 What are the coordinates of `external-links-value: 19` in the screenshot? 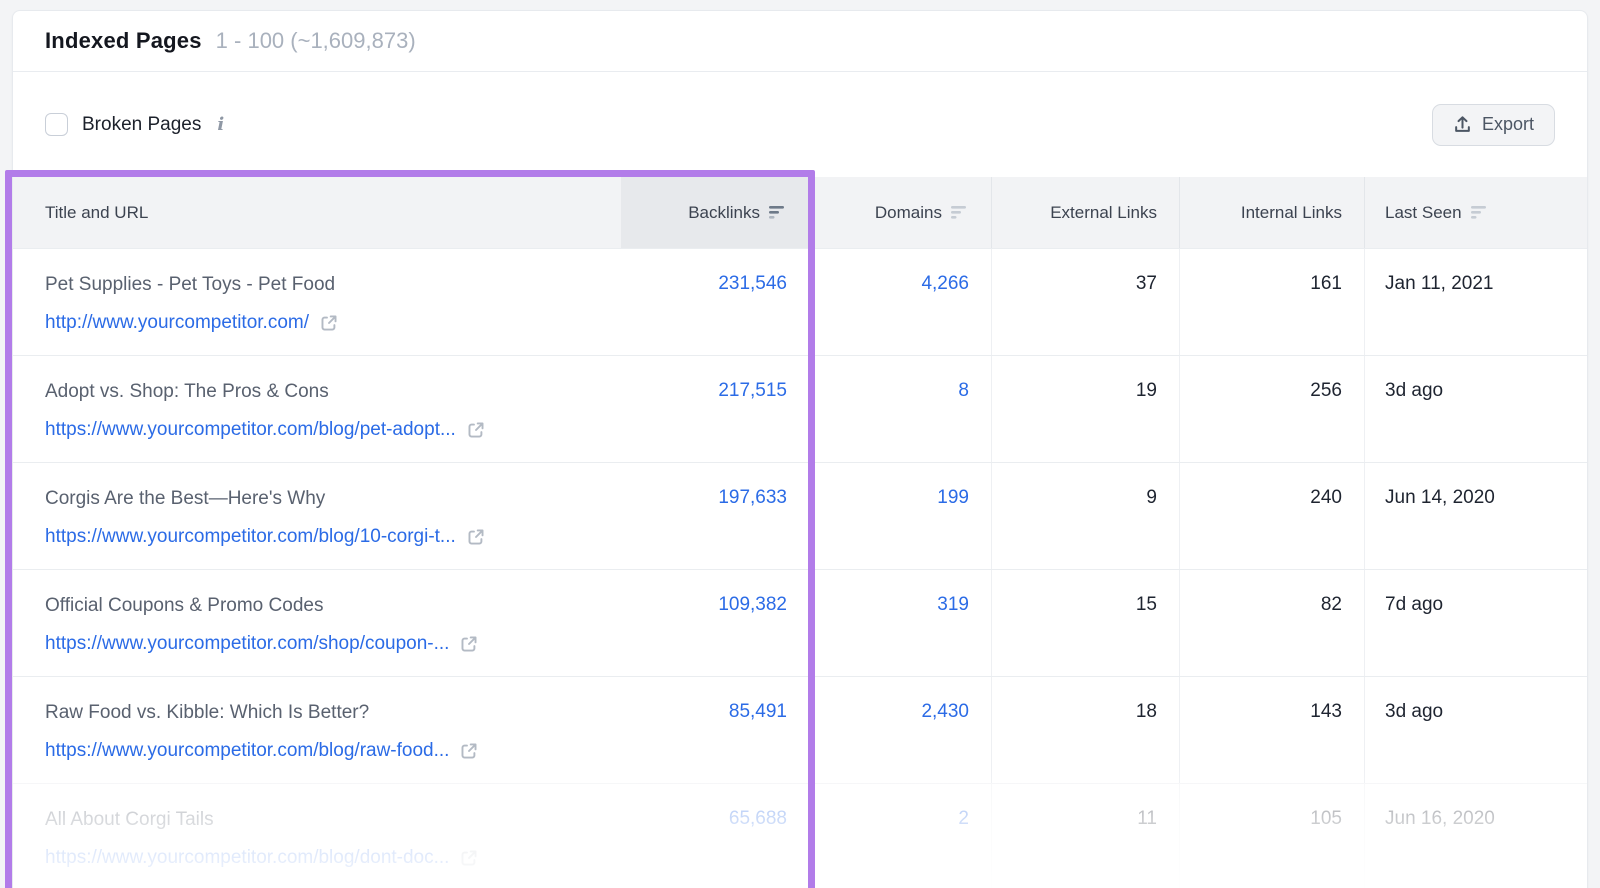 It's located at (1085, 409).